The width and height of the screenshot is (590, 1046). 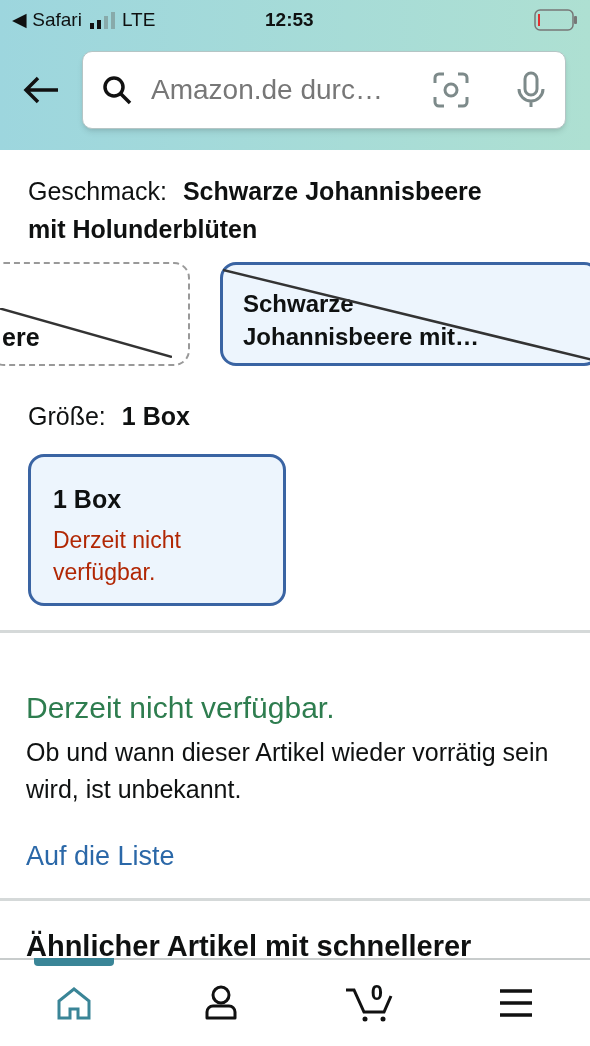 What do you see at coordinates (255, 210) in the screenshot?
I see `flavor-selection-text: Geschmack: Schwarze Johannisbeere mit Holunderblüten` at bounding box center [255, 210].